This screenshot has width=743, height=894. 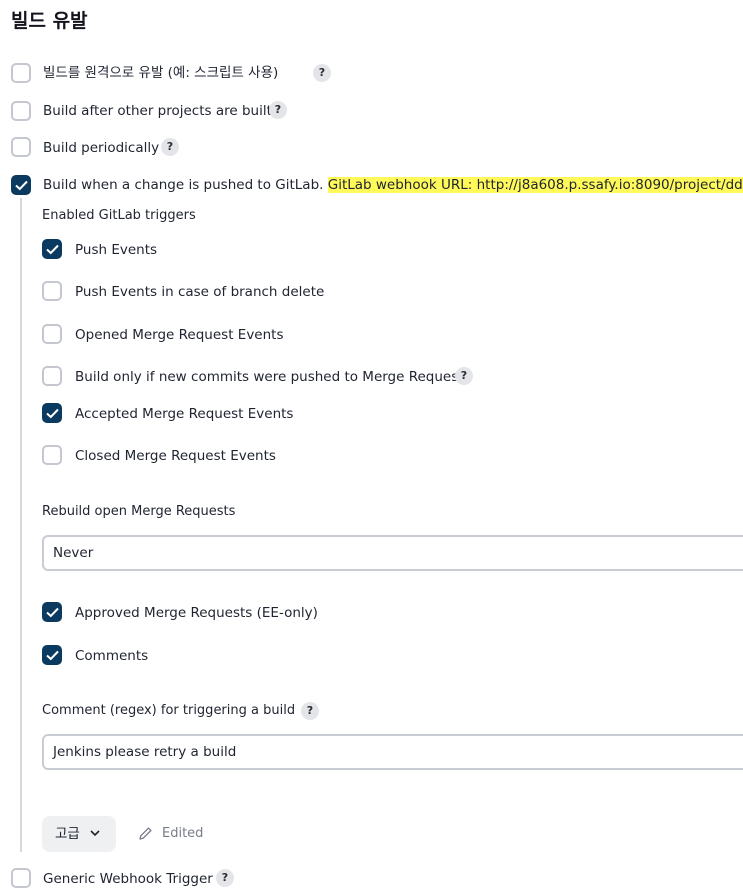 What do you see at coordinates (183, 833) in the screenshot?
I see `edited-label: Edited` at bounding box center [183, 833].